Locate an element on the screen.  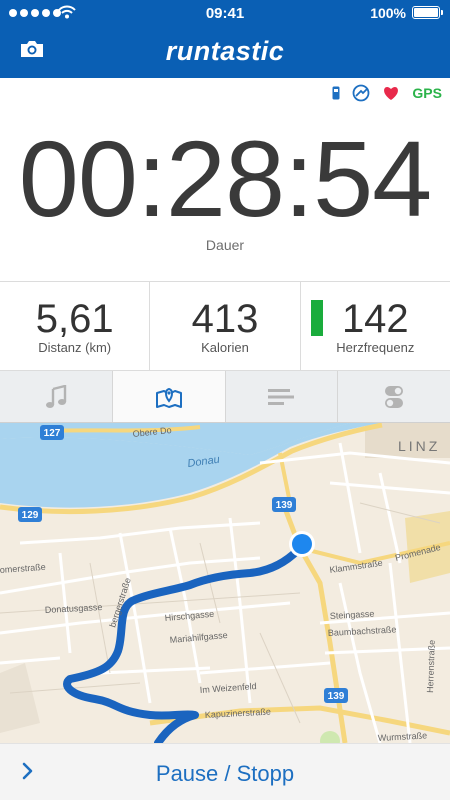
tab-music is located at coordinates (56, 396).